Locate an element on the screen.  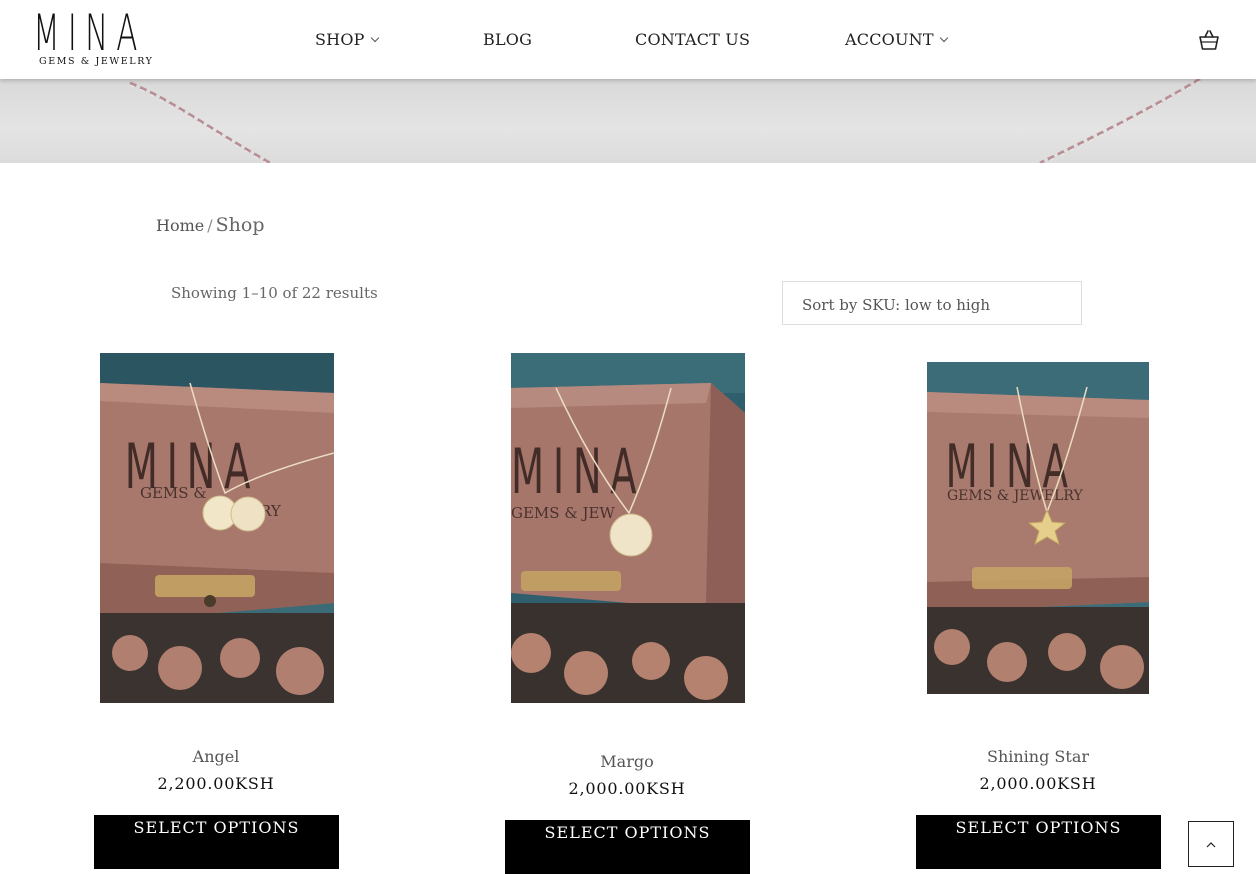
product-image-shining-star: MINA GEMS & JEWELRY is located at coordinates (1038, 528).